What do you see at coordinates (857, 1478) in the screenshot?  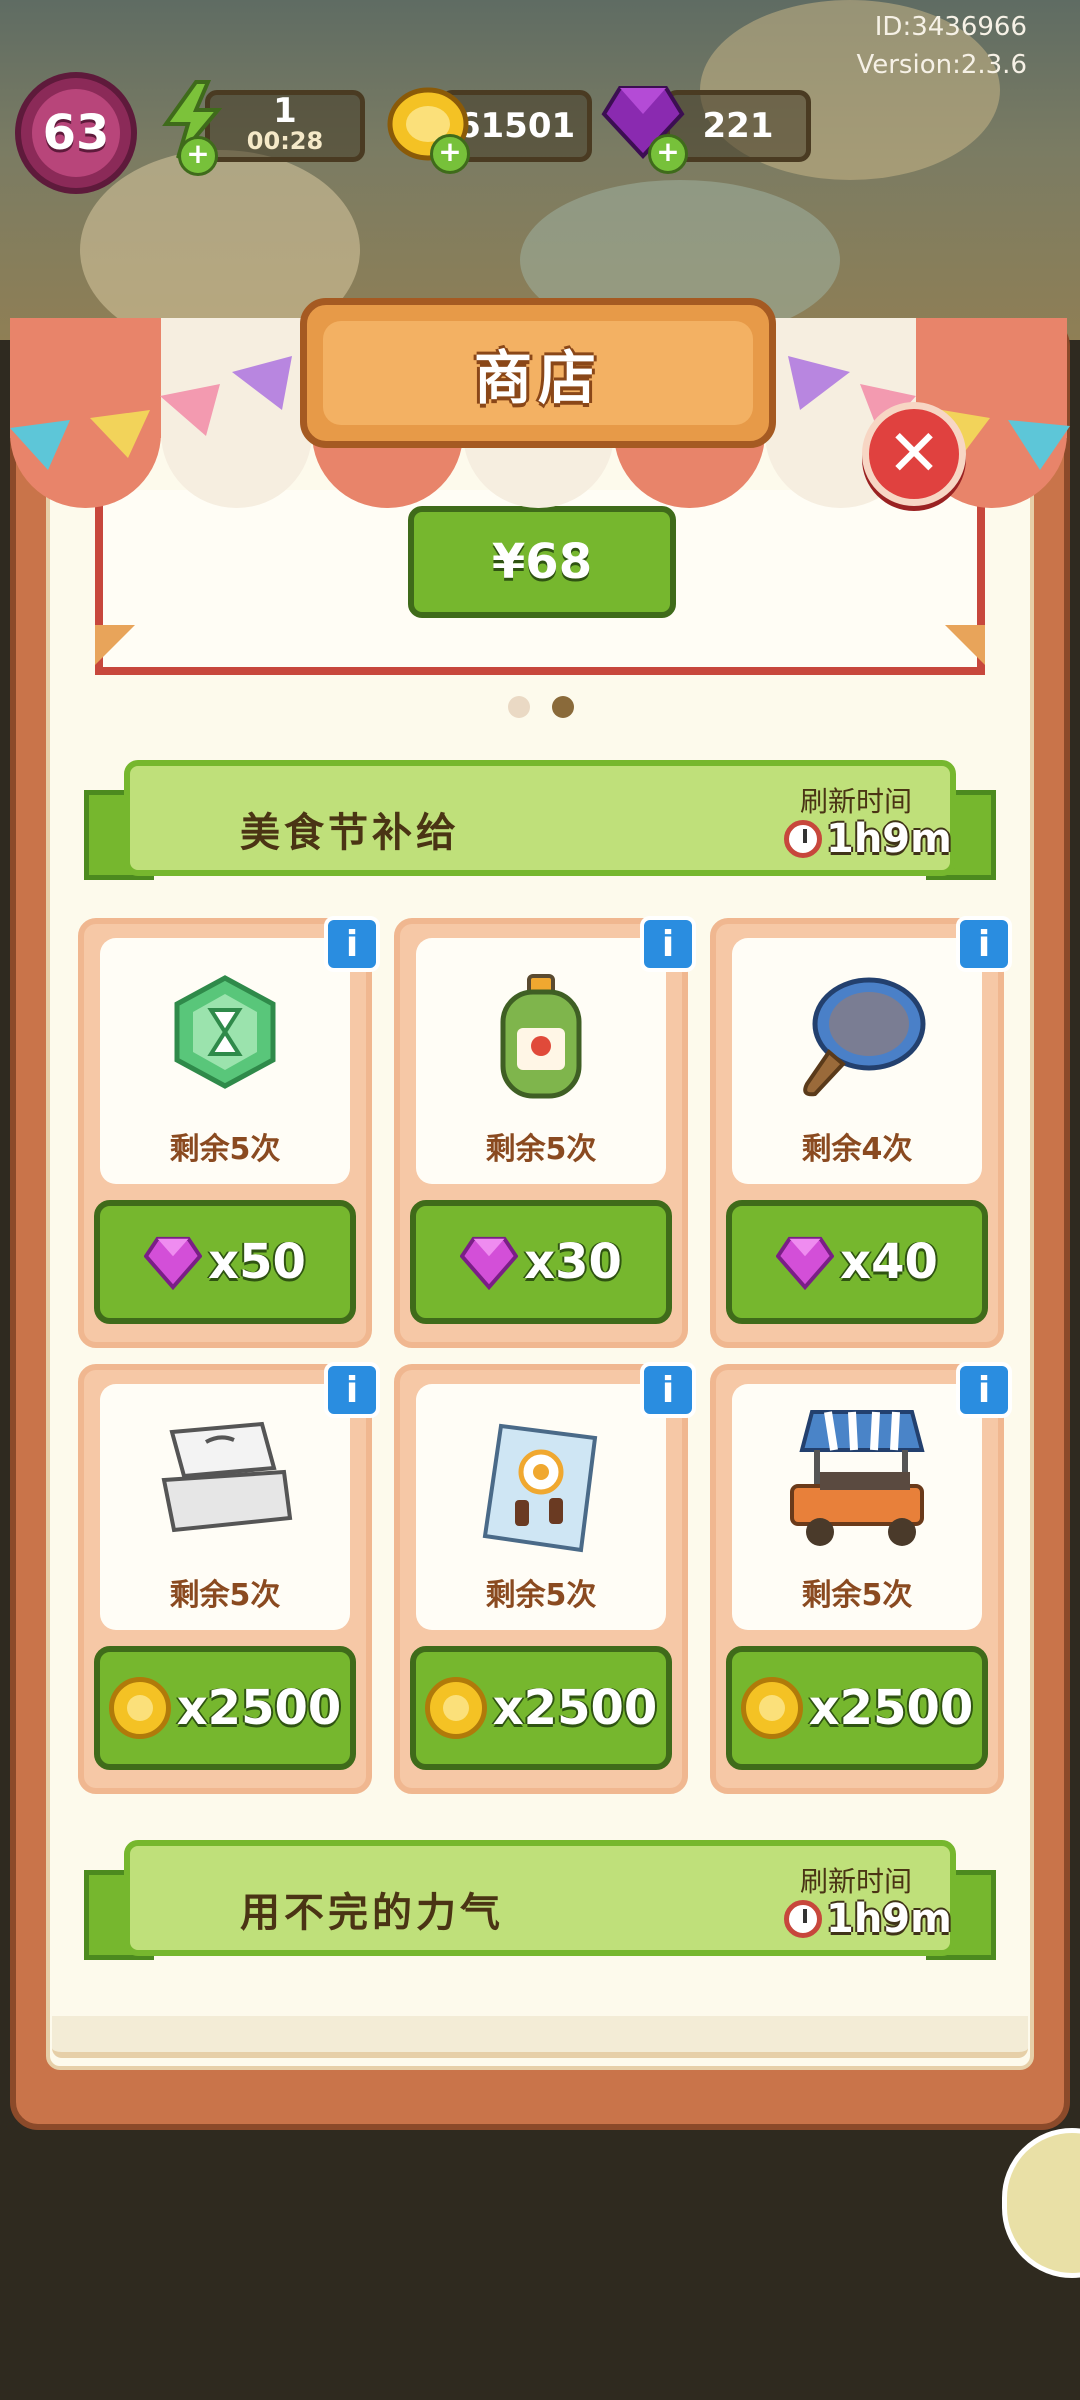 I see `food-cart-icon` at bounding box center [857, 1478].